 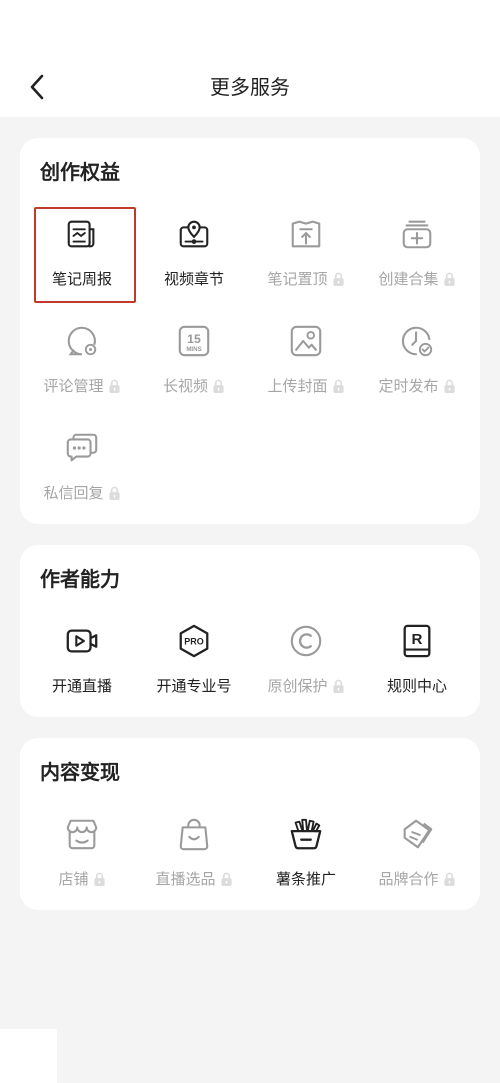 What do you see at coordinates (297, 386) in the screenshot?
I see `service-item-text: 上传封面` at bounding box center [297, 386].